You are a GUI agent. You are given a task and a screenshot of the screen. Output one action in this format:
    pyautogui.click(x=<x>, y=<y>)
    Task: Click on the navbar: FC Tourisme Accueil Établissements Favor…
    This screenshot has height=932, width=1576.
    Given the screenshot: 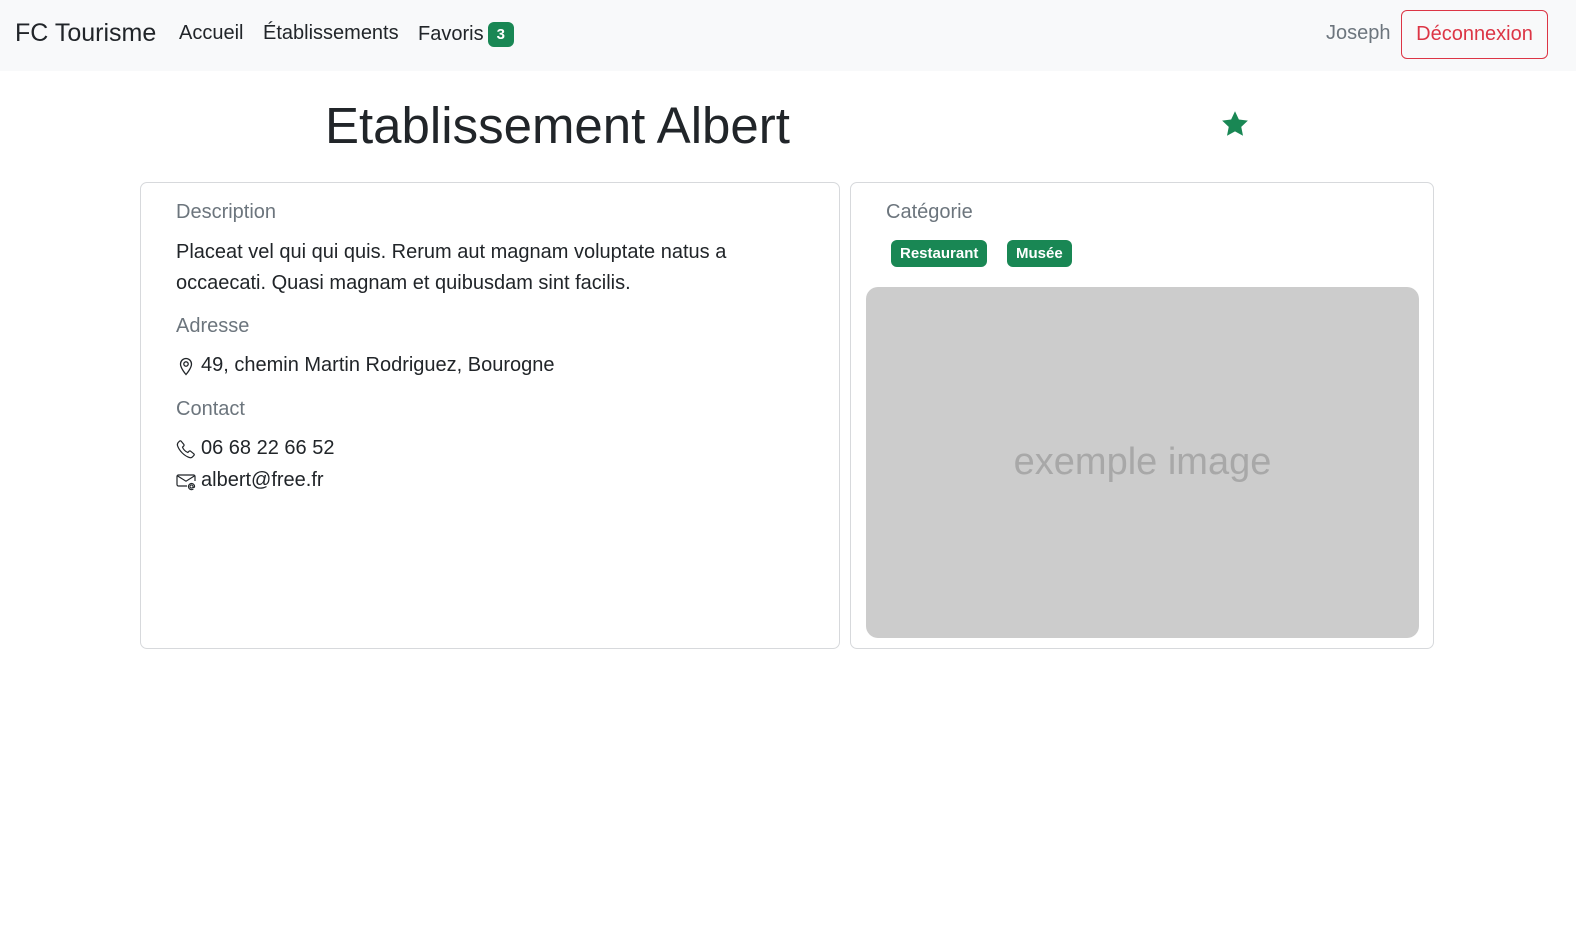 What is the action you would take?
    pyautogui.click(x=788, y=35)
    